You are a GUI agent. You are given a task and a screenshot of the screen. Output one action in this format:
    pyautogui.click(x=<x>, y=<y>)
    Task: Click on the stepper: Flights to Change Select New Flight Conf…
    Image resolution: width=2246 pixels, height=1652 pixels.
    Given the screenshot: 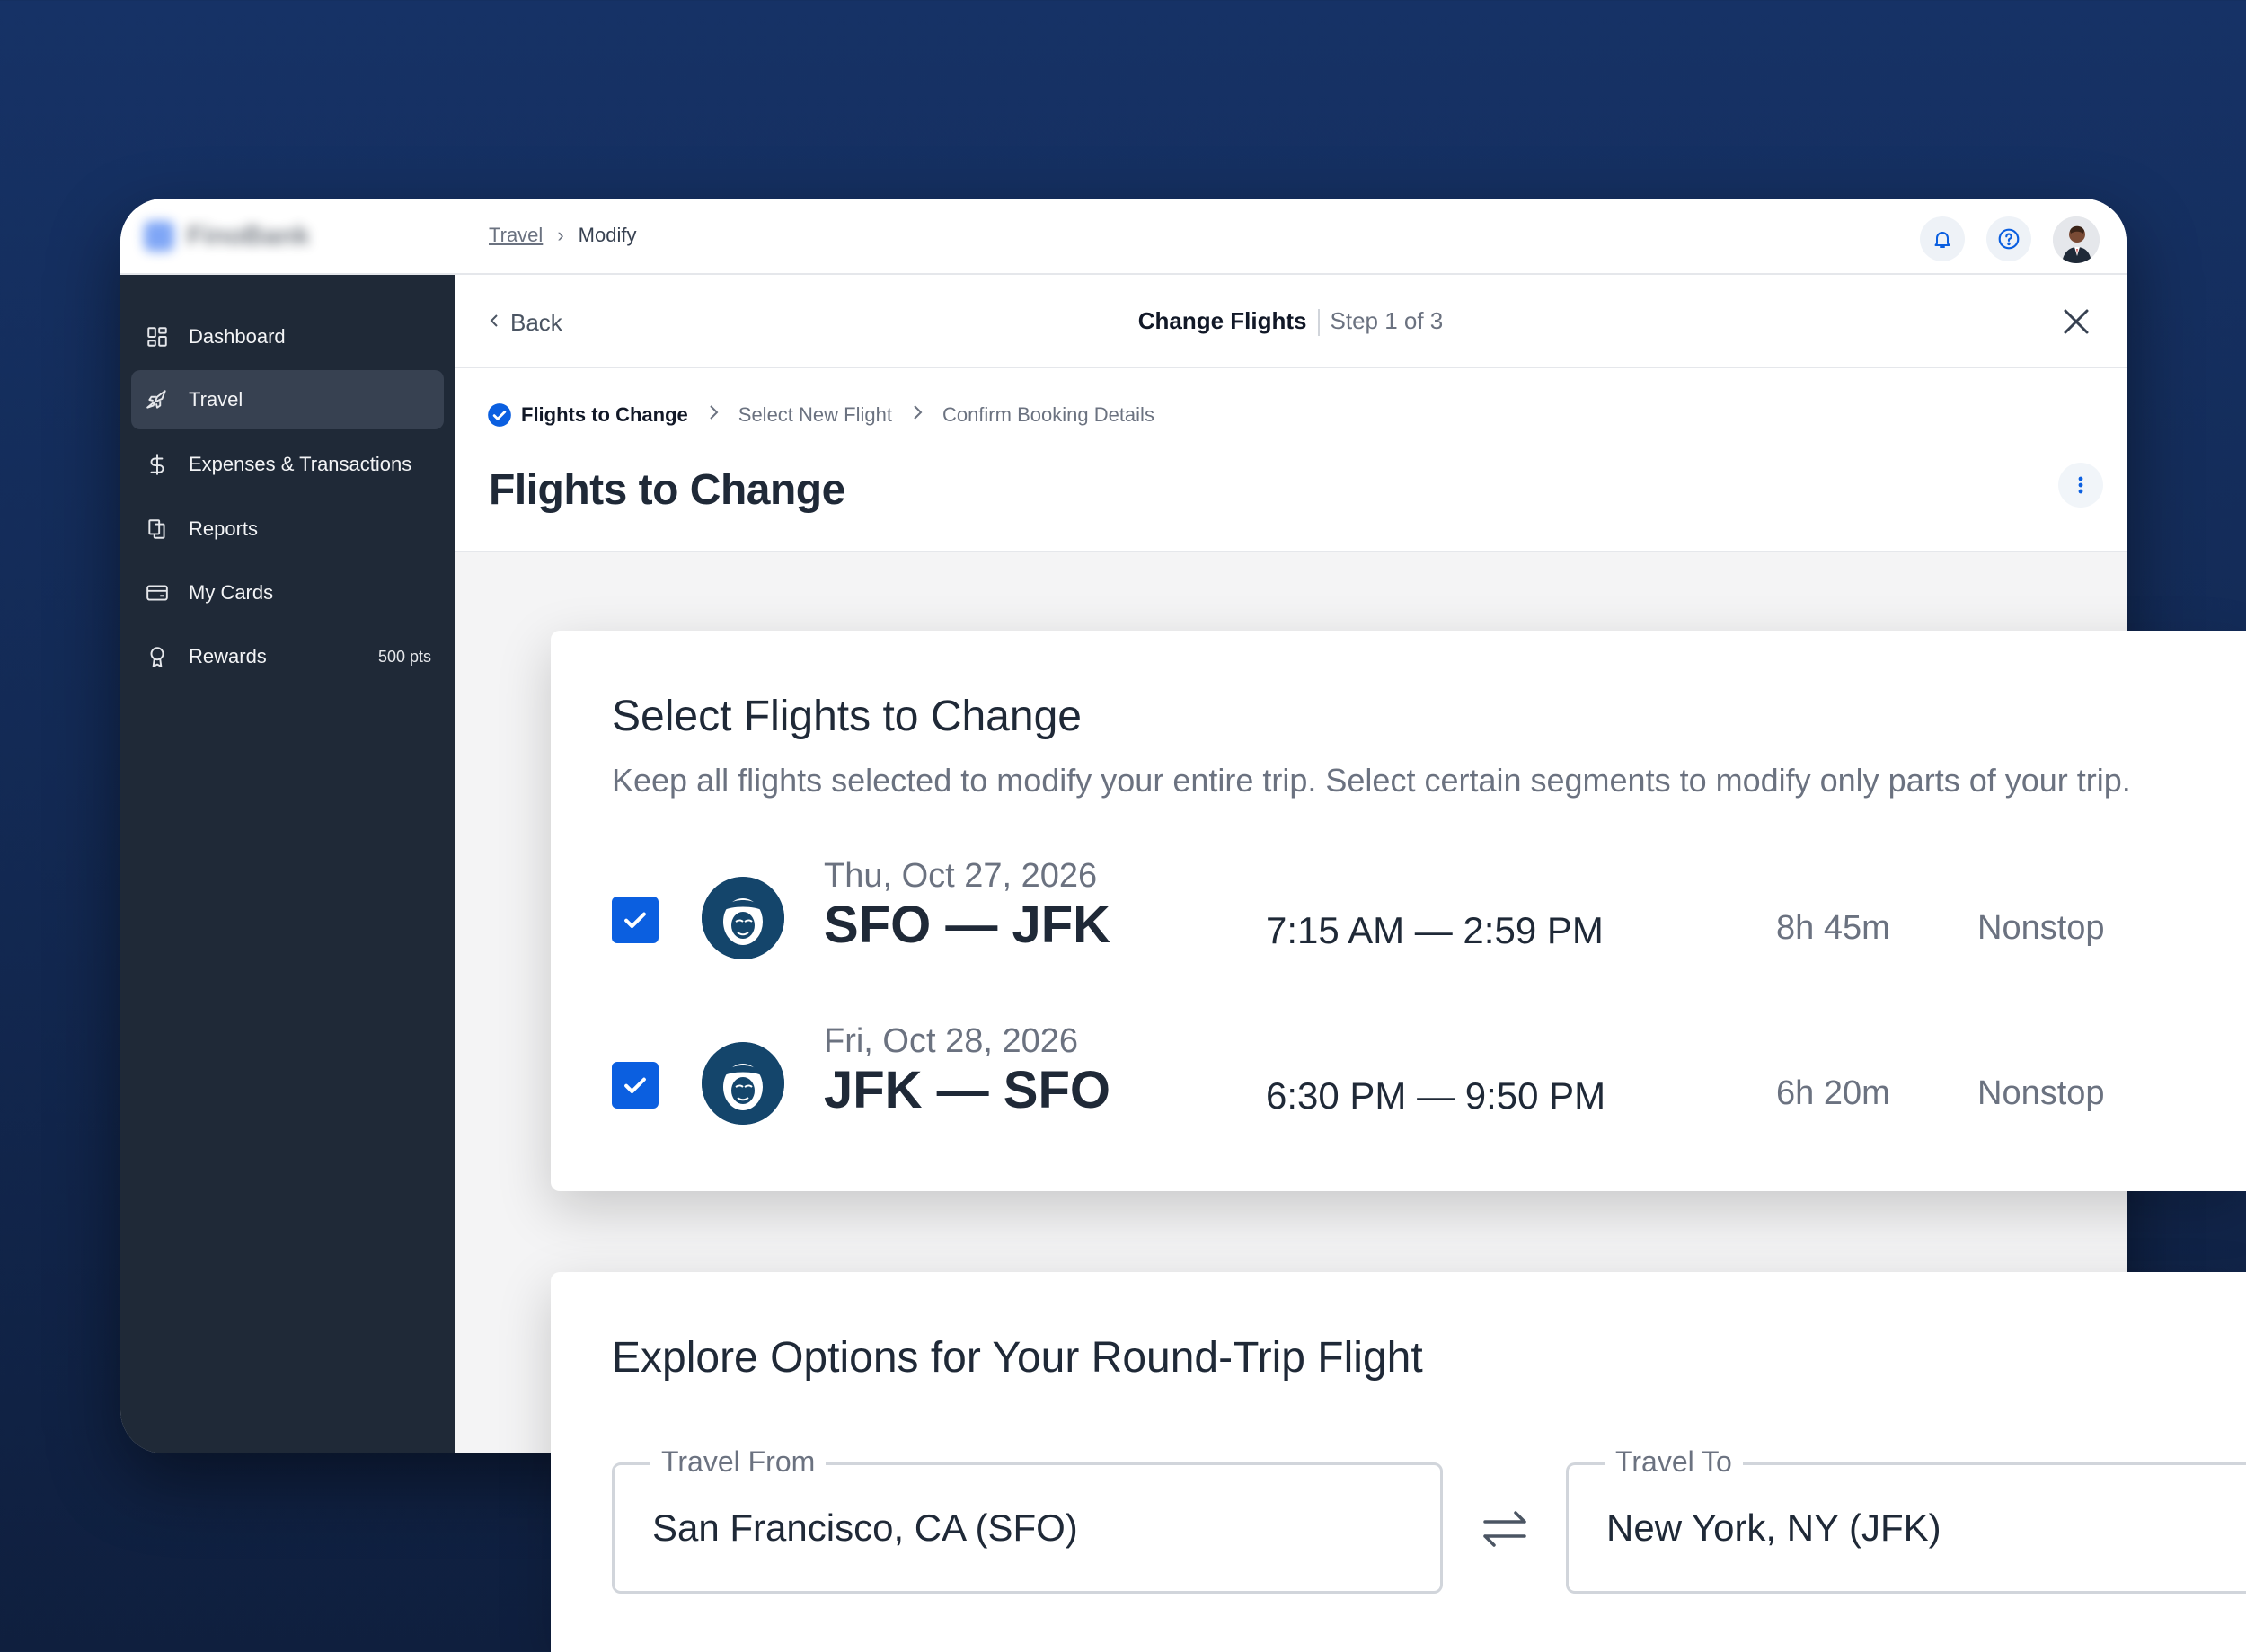 What is the action you would take?
    pyautogui.click(x=820, y=415)
    